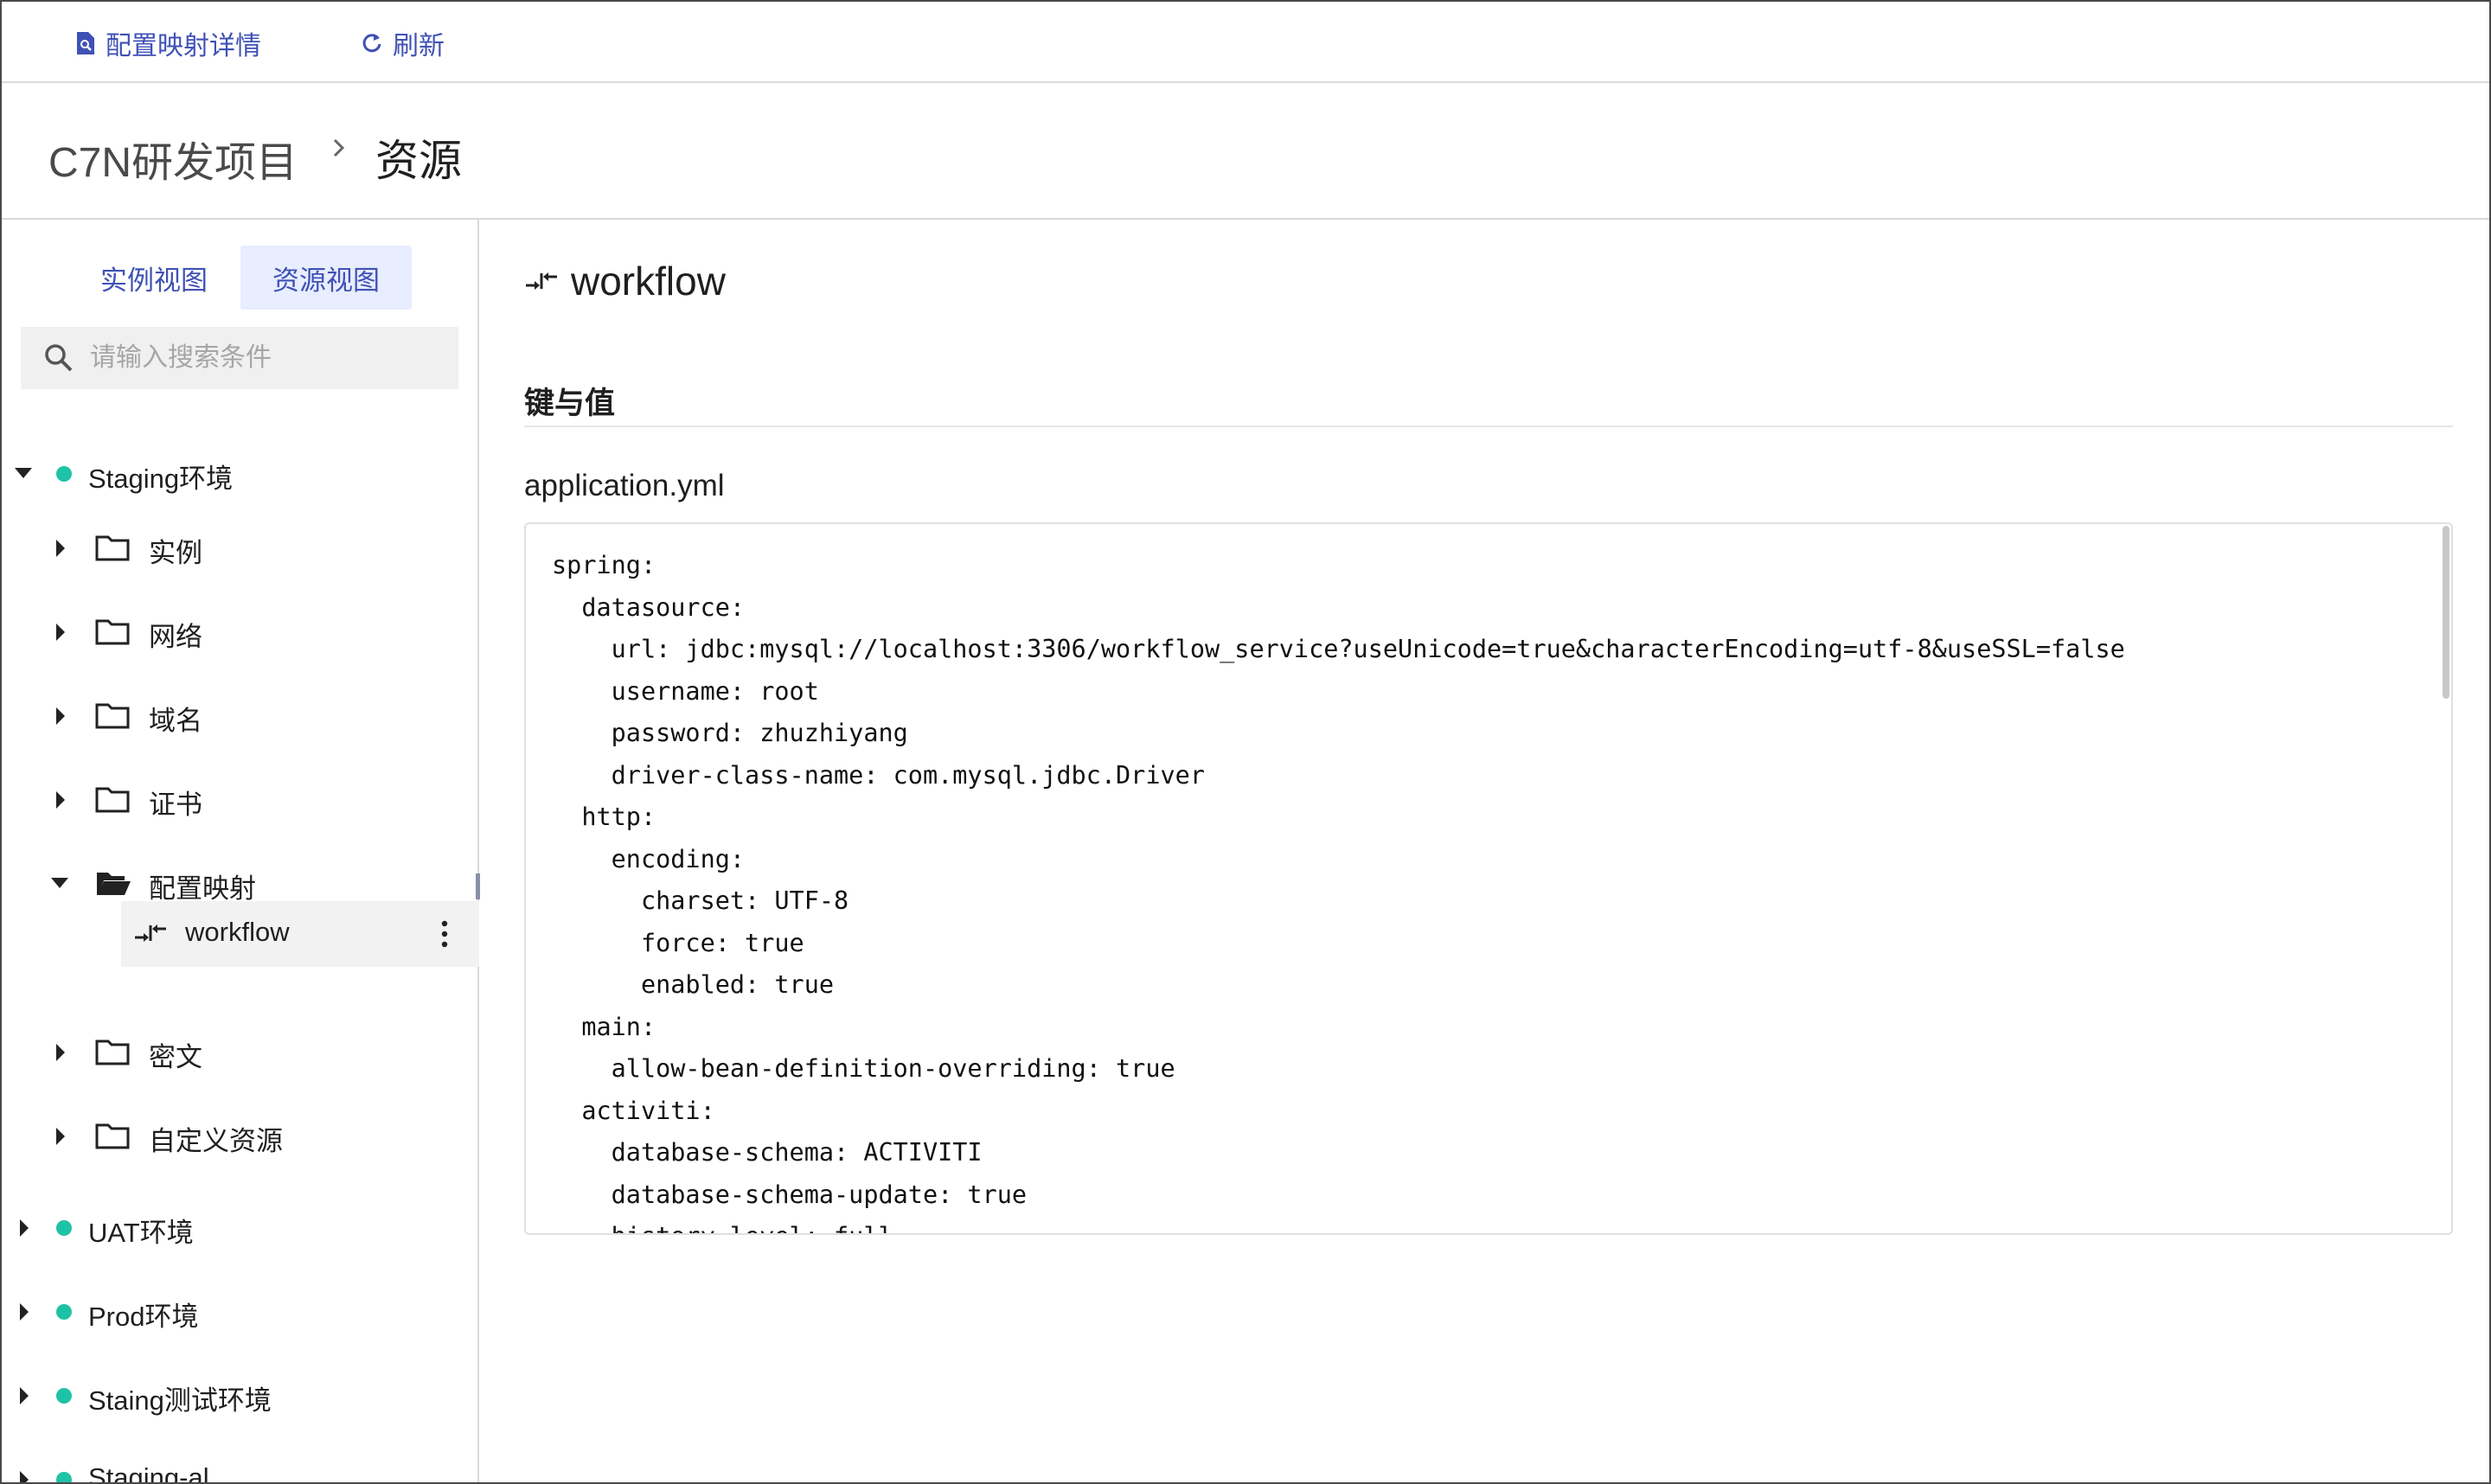 This screenshot has height=1484, width=2491. Describe the element at coordinates (183, 46) in the screenshot. I see `config-map-detail-label: 配置映射详情` at that location.